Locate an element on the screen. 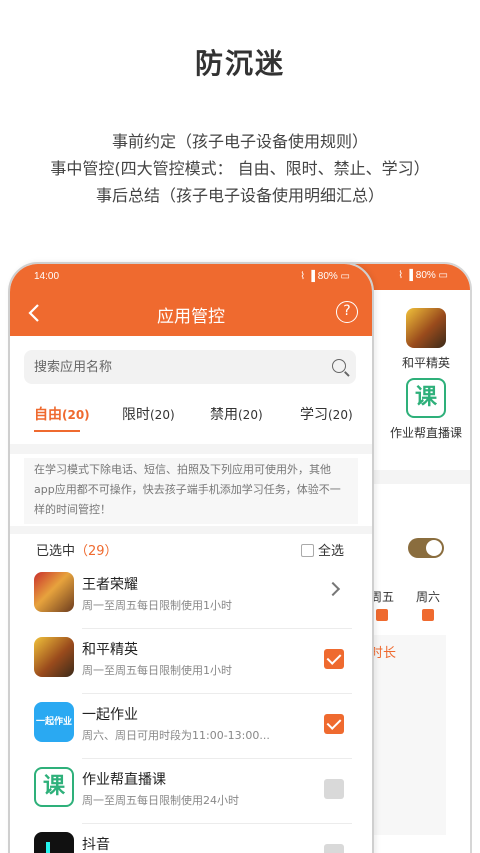 The height and width of the screenshot is (853, 480). list-item: 课 作业帮直播课 周一至周五每日限制使用24小时 is located at coordinates (191, 791).